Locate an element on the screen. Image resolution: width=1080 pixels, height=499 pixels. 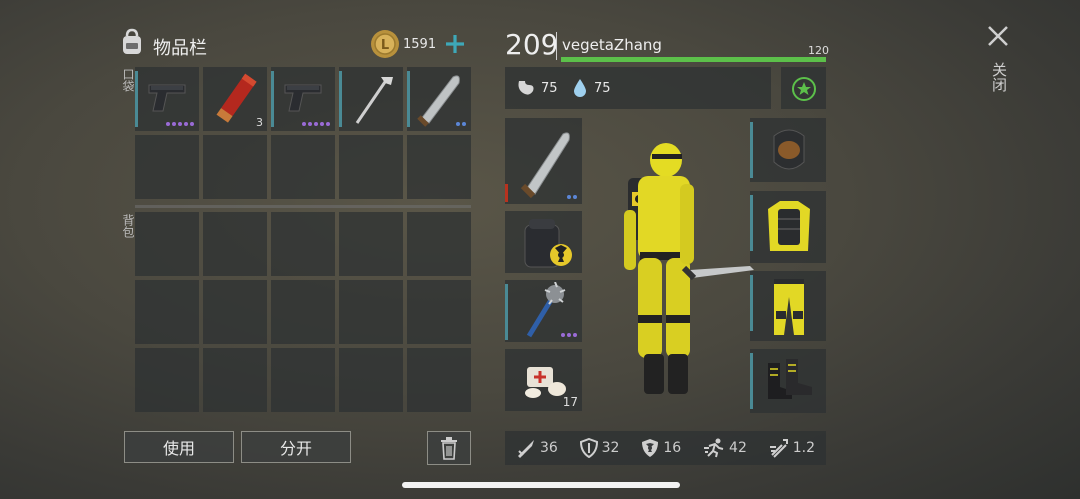
pocket-slot-2: 3 is located at coordinates (235, 99).